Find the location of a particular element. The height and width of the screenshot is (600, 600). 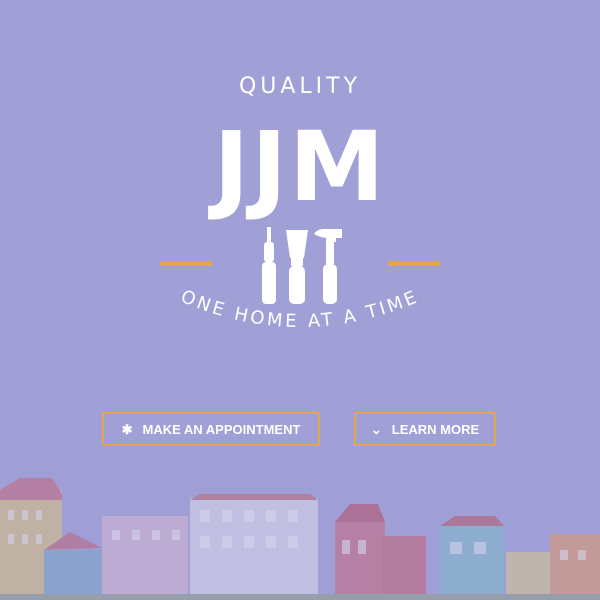

tools-emblem: ONE HOME AT A TIME is located at coordinates (300, 279).